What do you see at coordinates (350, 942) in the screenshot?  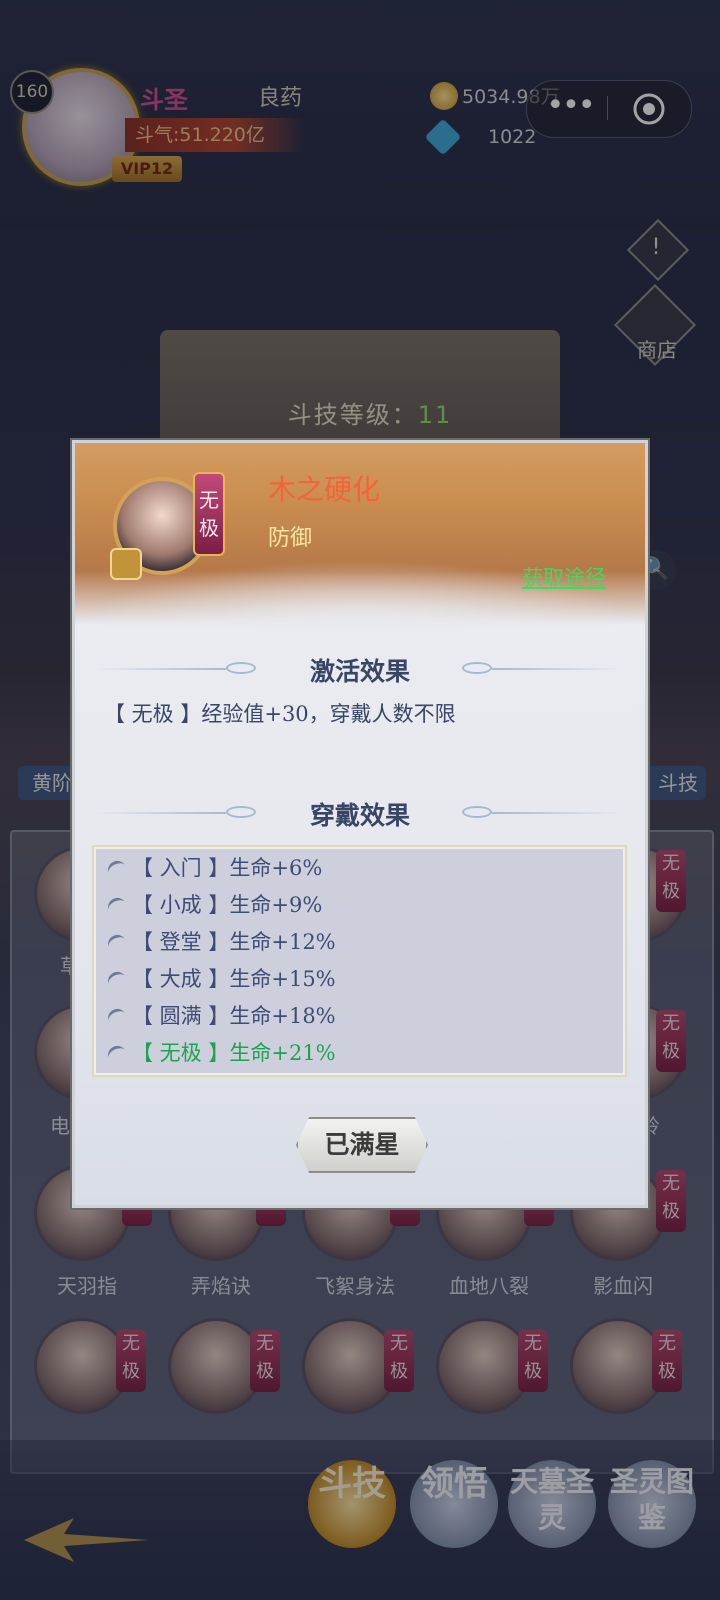 I see `wear-effect-row: 【 登堂 】生命+12%` at bounding box center [350, 942].